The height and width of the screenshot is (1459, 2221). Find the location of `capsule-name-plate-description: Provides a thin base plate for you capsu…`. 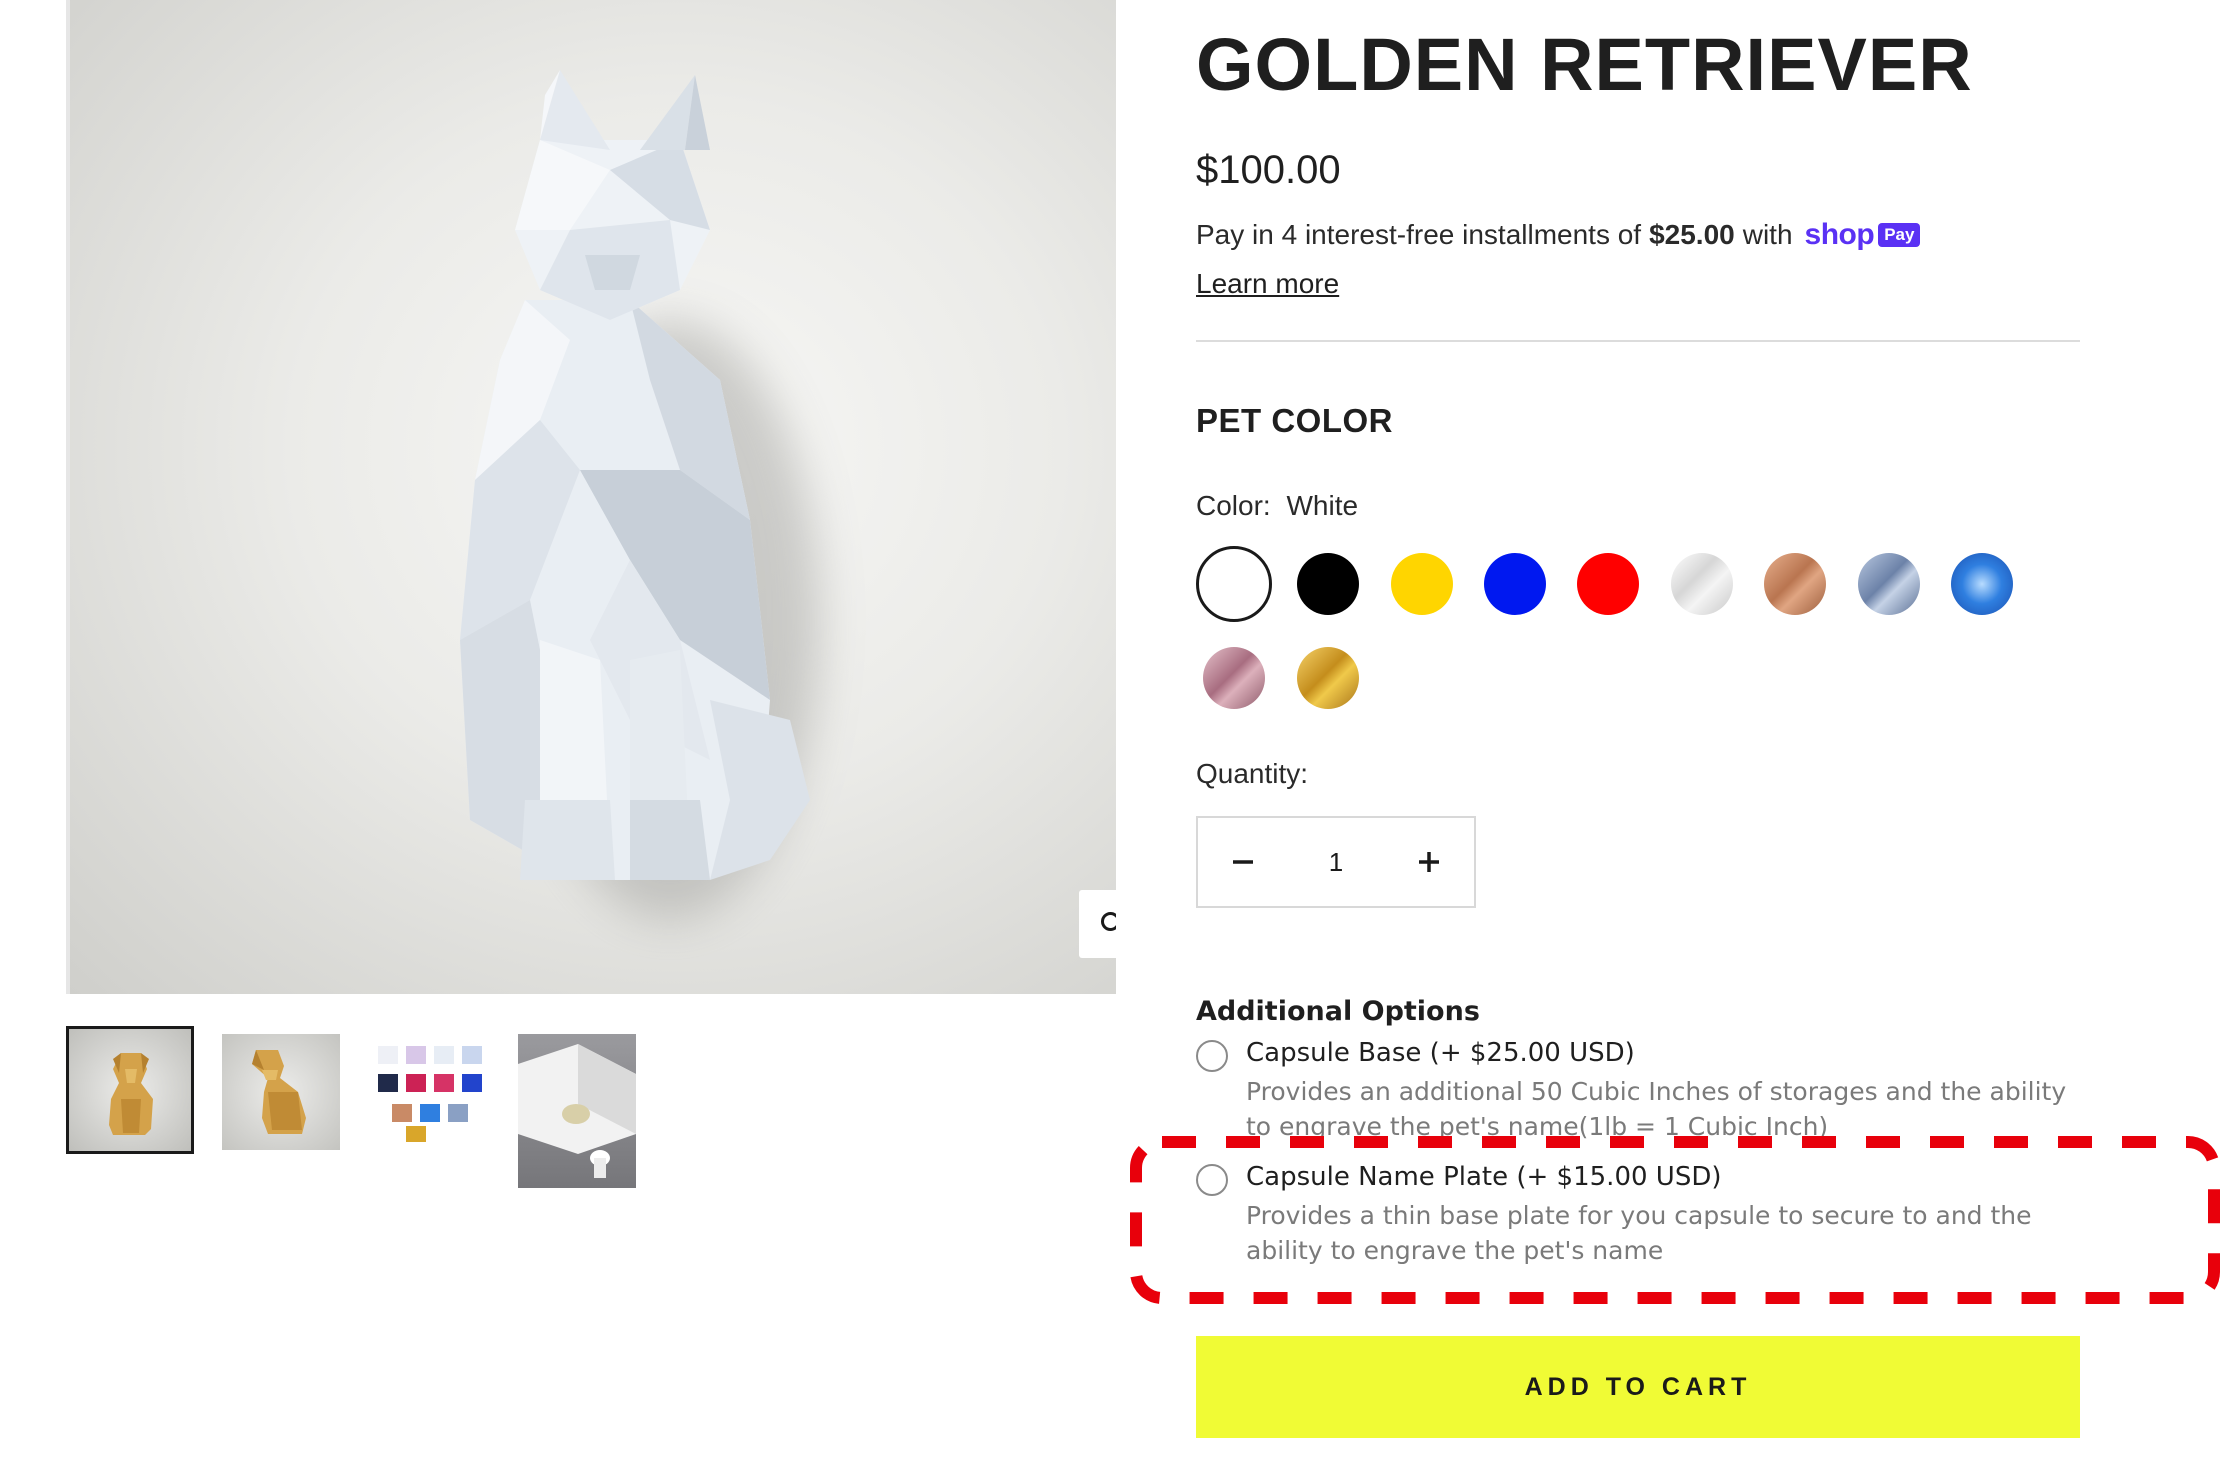

capsule-name-plate-description: Provides a thin base plate for you capsu… is located at coordinates (1639, 1233).